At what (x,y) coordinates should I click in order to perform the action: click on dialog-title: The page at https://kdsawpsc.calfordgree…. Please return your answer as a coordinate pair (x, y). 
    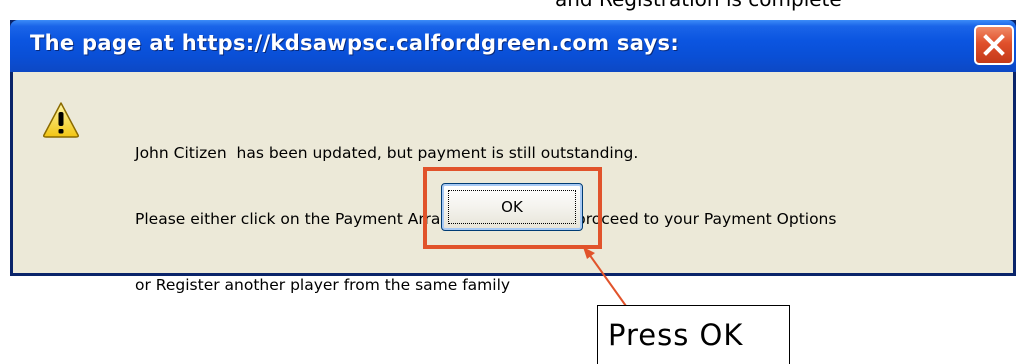
    Looking at the image, I should click on (355, 43).